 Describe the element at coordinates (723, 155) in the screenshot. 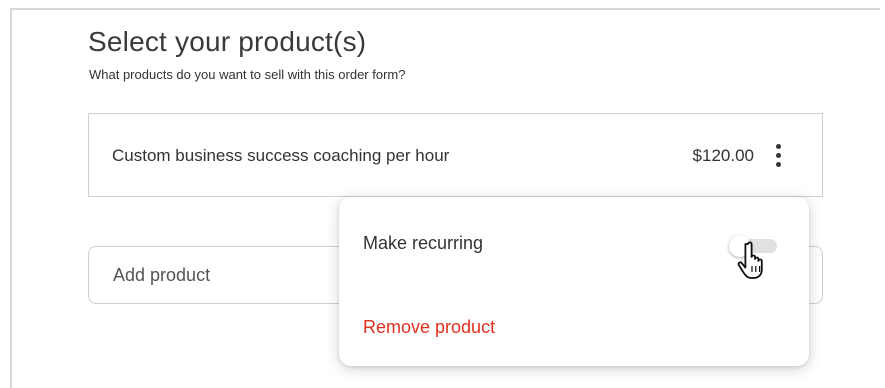

I see `product-price: $120.00` at that location.